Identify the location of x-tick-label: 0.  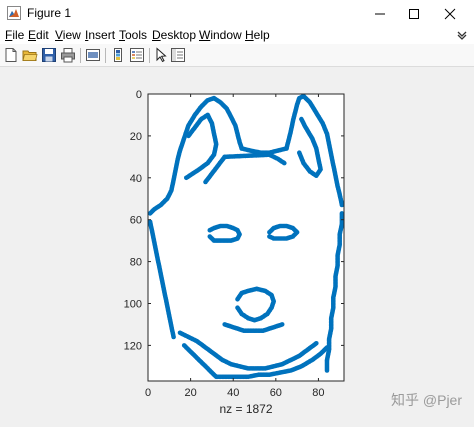
(148, 393).